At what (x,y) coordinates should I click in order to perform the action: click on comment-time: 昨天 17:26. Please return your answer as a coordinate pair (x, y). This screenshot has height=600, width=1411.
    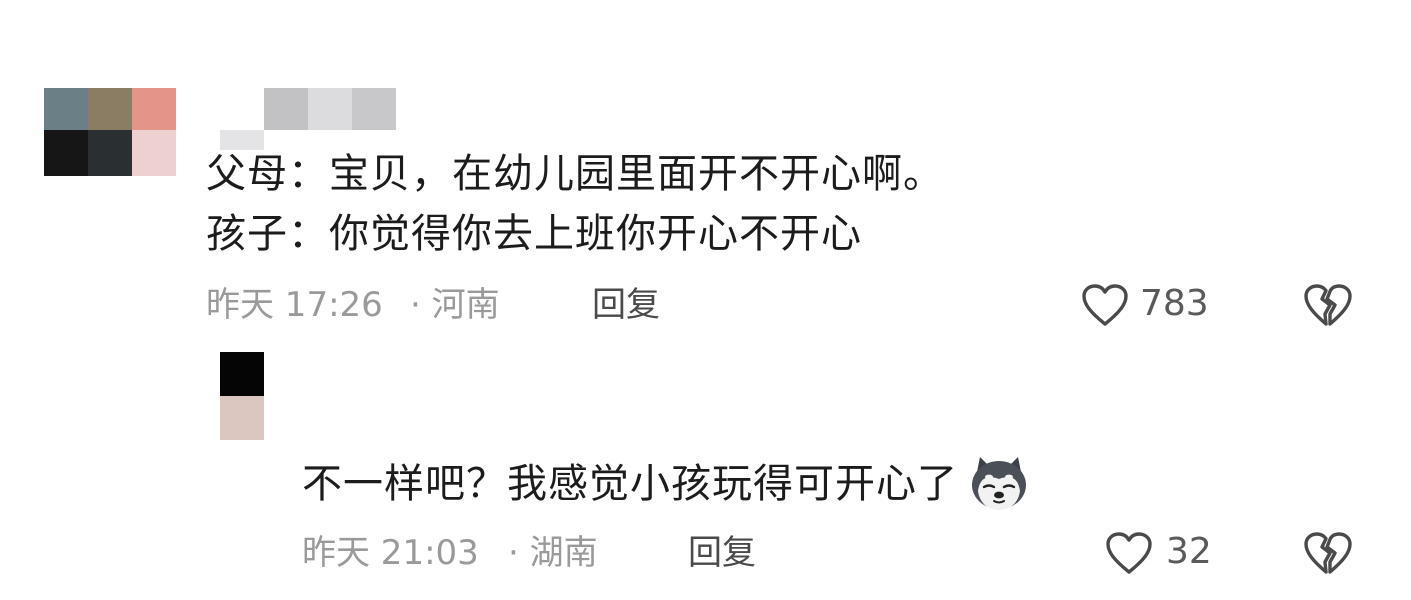
    Looking at the image, I should click on (294, 305).